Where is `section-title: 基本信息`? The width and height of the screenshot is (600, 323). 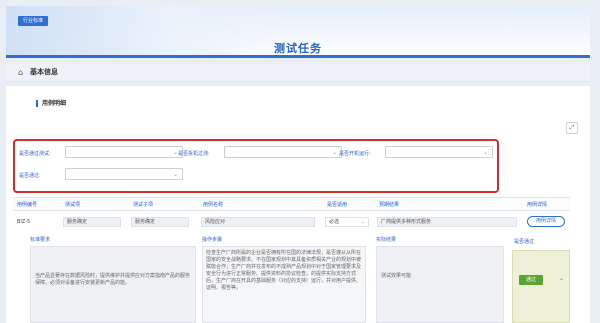 section-title: 基本信息 is located at coordinates (44, 72).